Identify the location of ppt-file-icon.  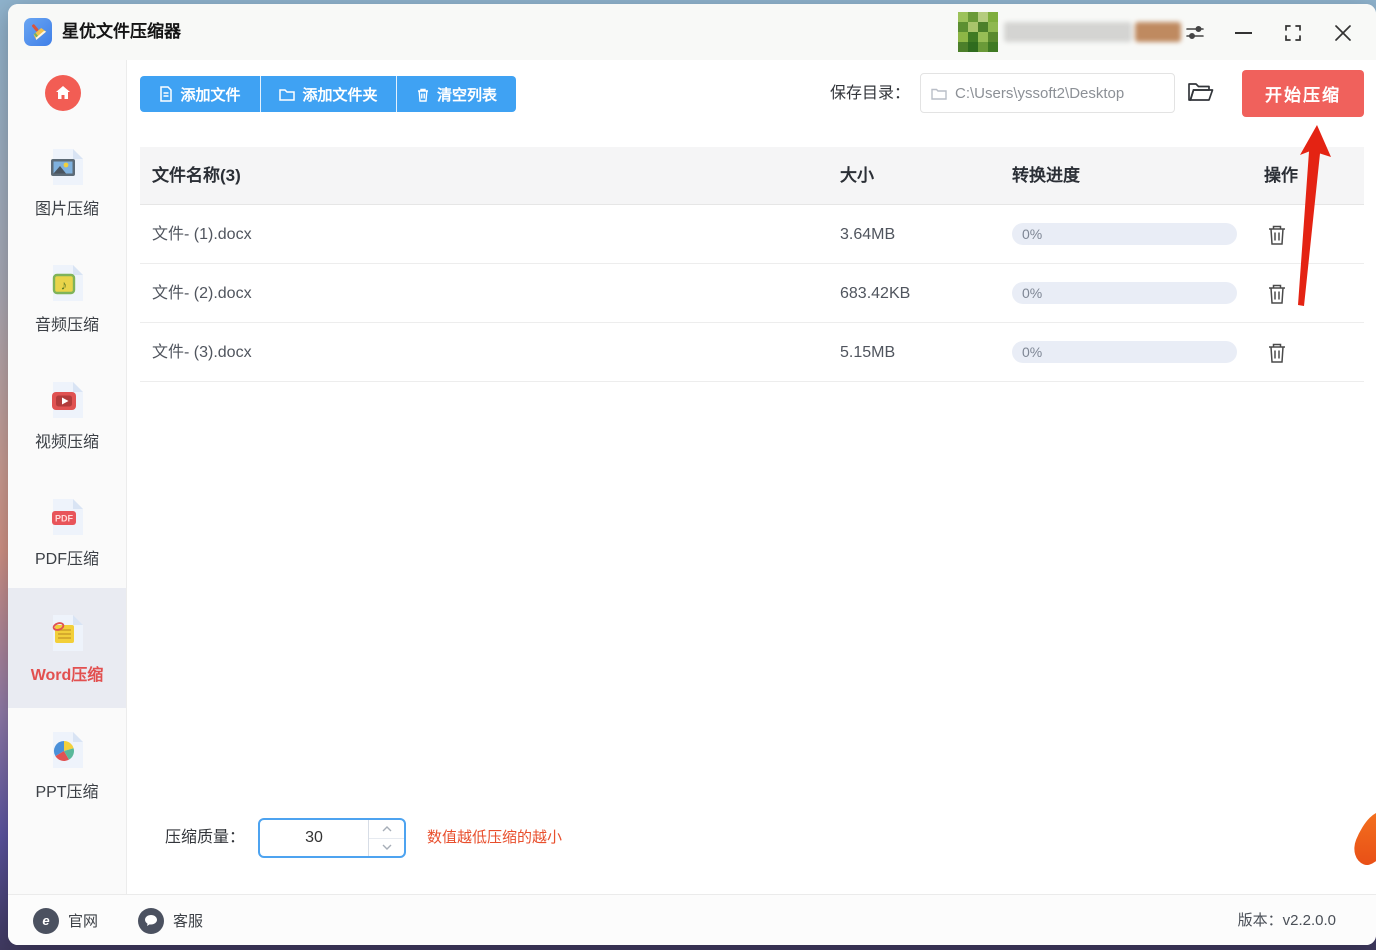
(68, 750).